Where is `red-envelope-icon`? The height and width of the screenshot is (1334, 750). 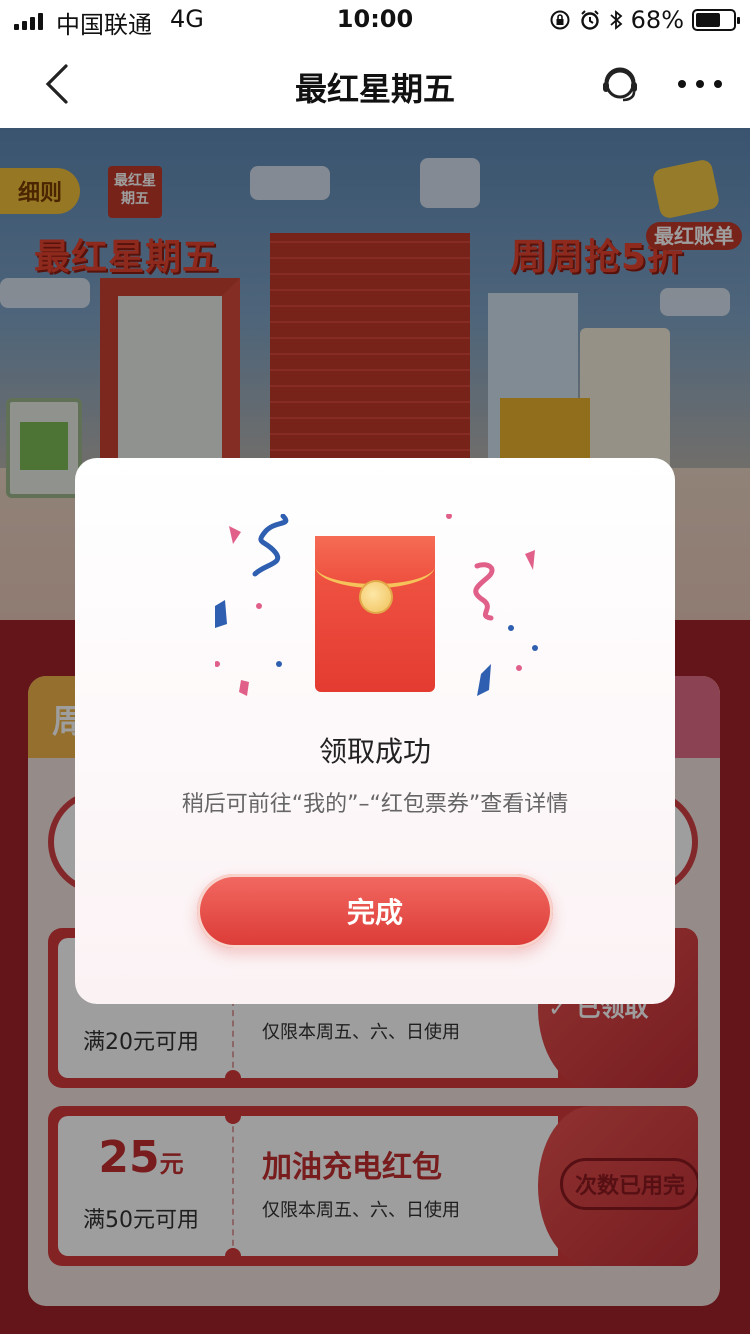 red-envelope-icon is located at coordinates (375, 614).